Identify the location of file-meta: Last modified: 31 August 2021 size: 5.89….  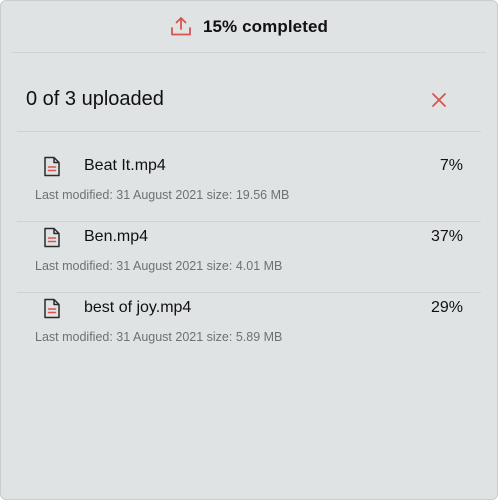
(159, 337).